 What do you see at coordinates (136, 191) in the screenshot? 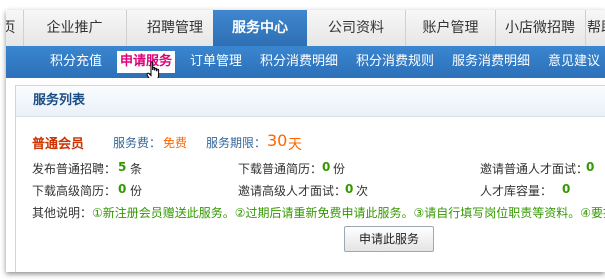
I see `quota-download-advanced-unit: 份` at bounding box center [136, 191].